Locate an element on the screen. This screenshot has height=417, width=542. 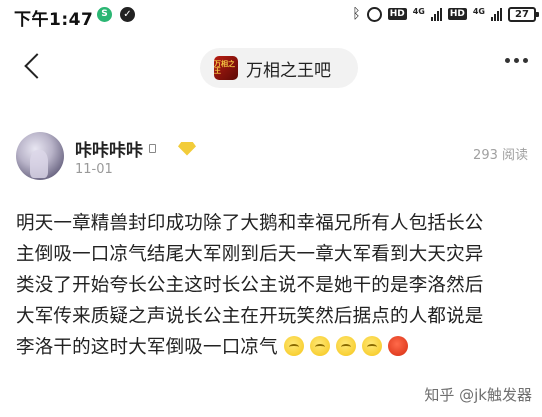
forum-title-button: 万相之王 万相之王吧 is located at coordinates (279, 68).